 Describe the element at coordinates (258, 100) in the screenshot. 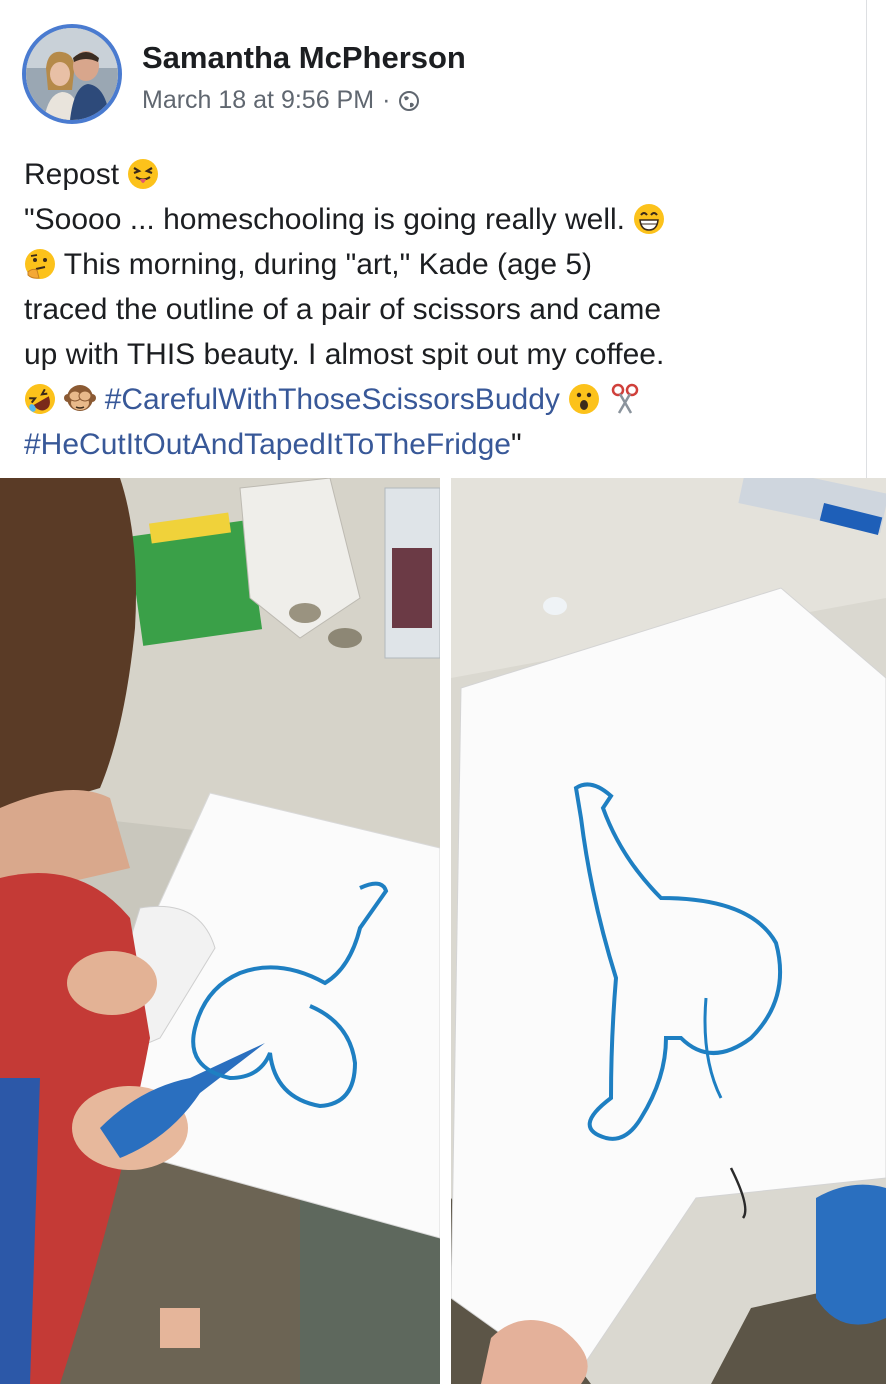

I see `post-timestamp: March 18 at 9:56 PM` at that location.